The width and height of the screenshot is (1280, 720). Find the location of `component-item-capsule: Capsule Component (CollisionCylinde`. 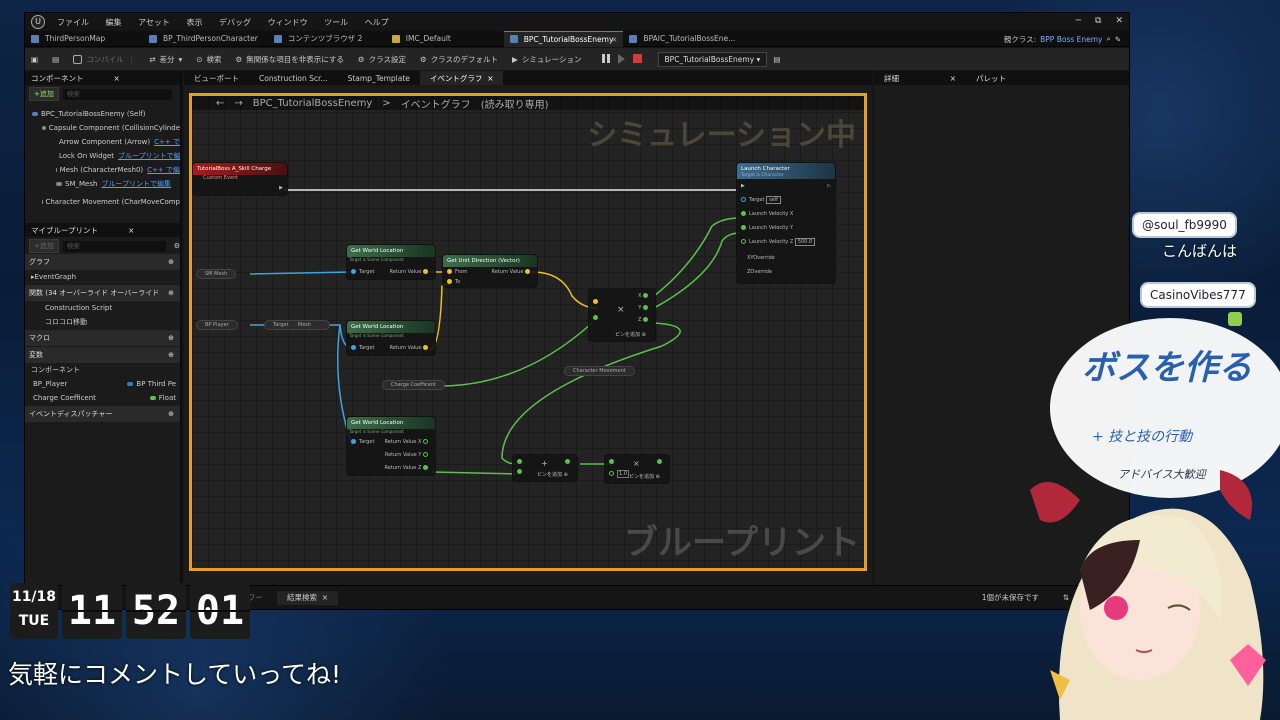

component-item-capsule: Capsule Component (CollisionCylinde is located at coordinates (102, 128).